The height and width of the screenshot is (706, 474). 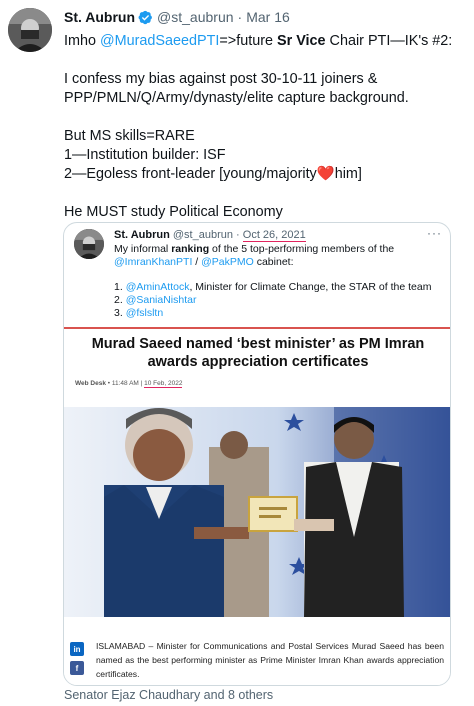 What do you see at coordinates (257, 328) in the screenshot?
I see `divider` at bounding box center [257, 328].